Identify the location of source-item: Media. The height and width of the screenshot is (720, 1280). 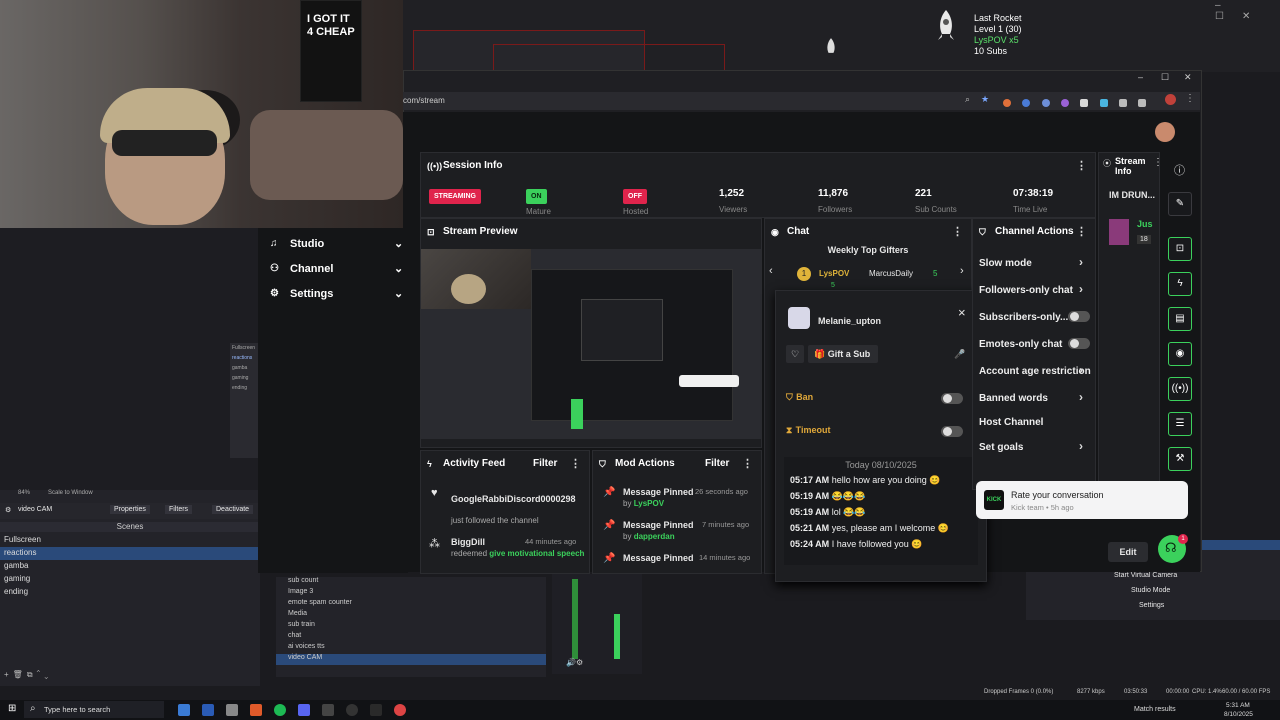
(411, 615).